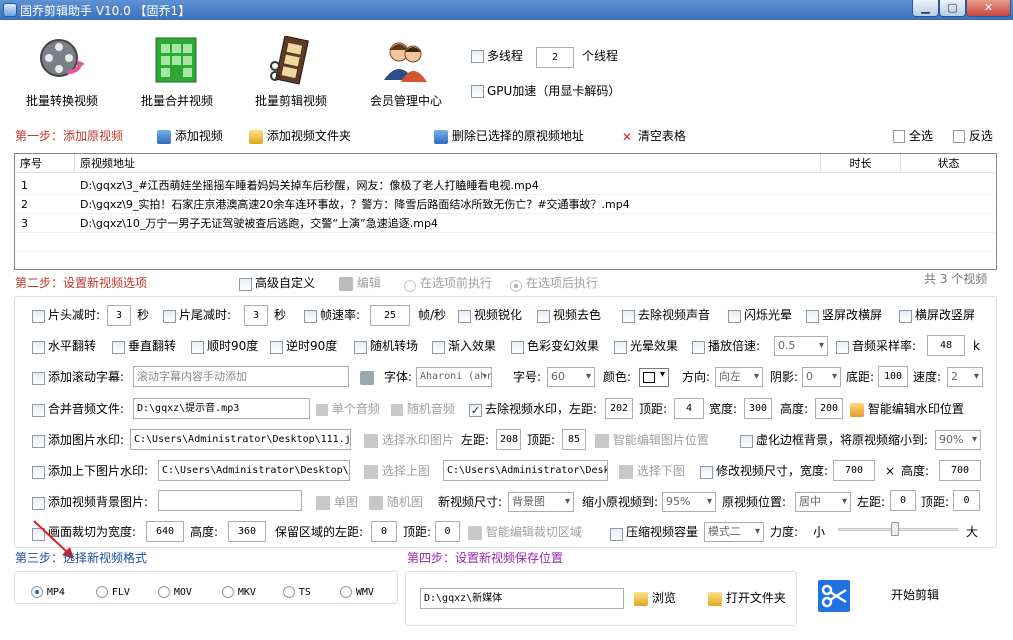 Image resolution: width=1013 pixels, height=640 pixels. Describe the element at coordinates (118, 347) in the screenshot. I see `vflip-checkbox` at that location.